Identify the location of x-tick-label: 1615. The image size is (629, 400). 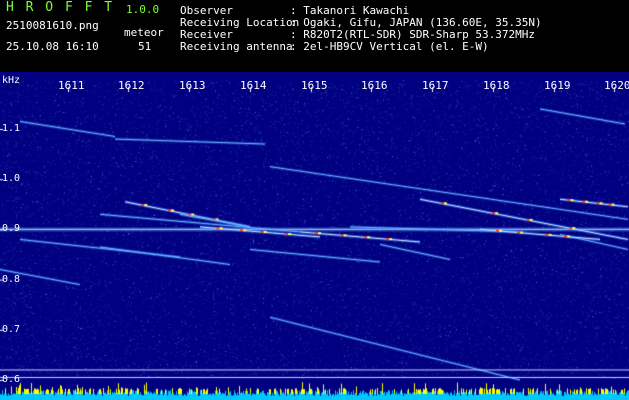
(314, 85).